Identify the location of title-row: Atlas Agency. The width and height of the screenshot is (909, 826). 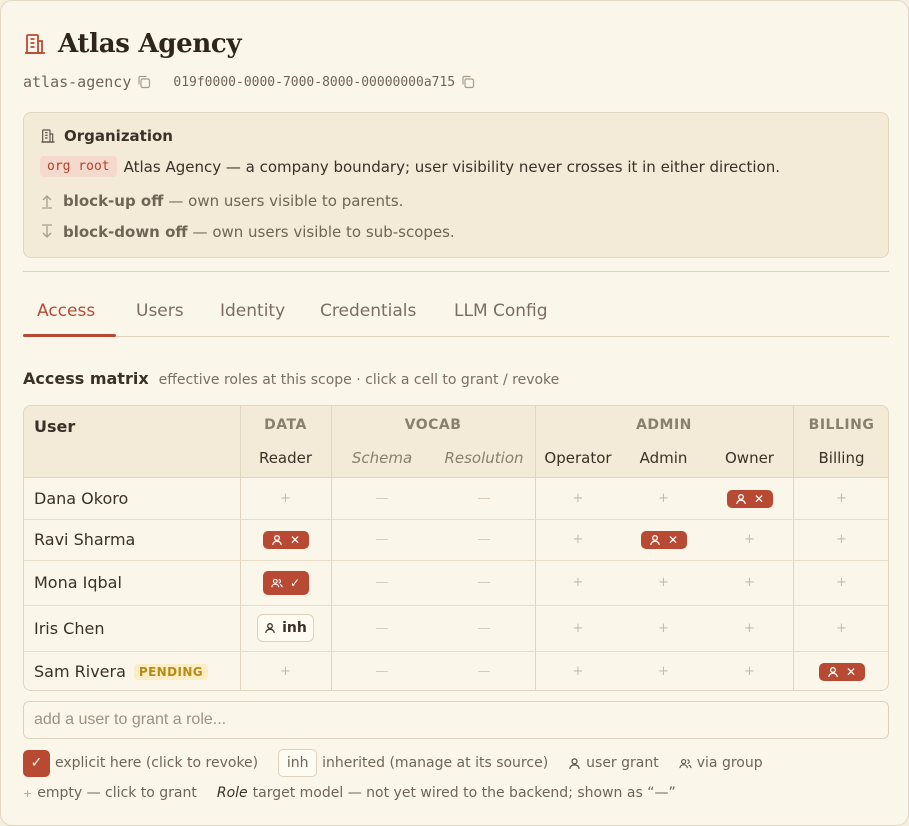
(132, 44).